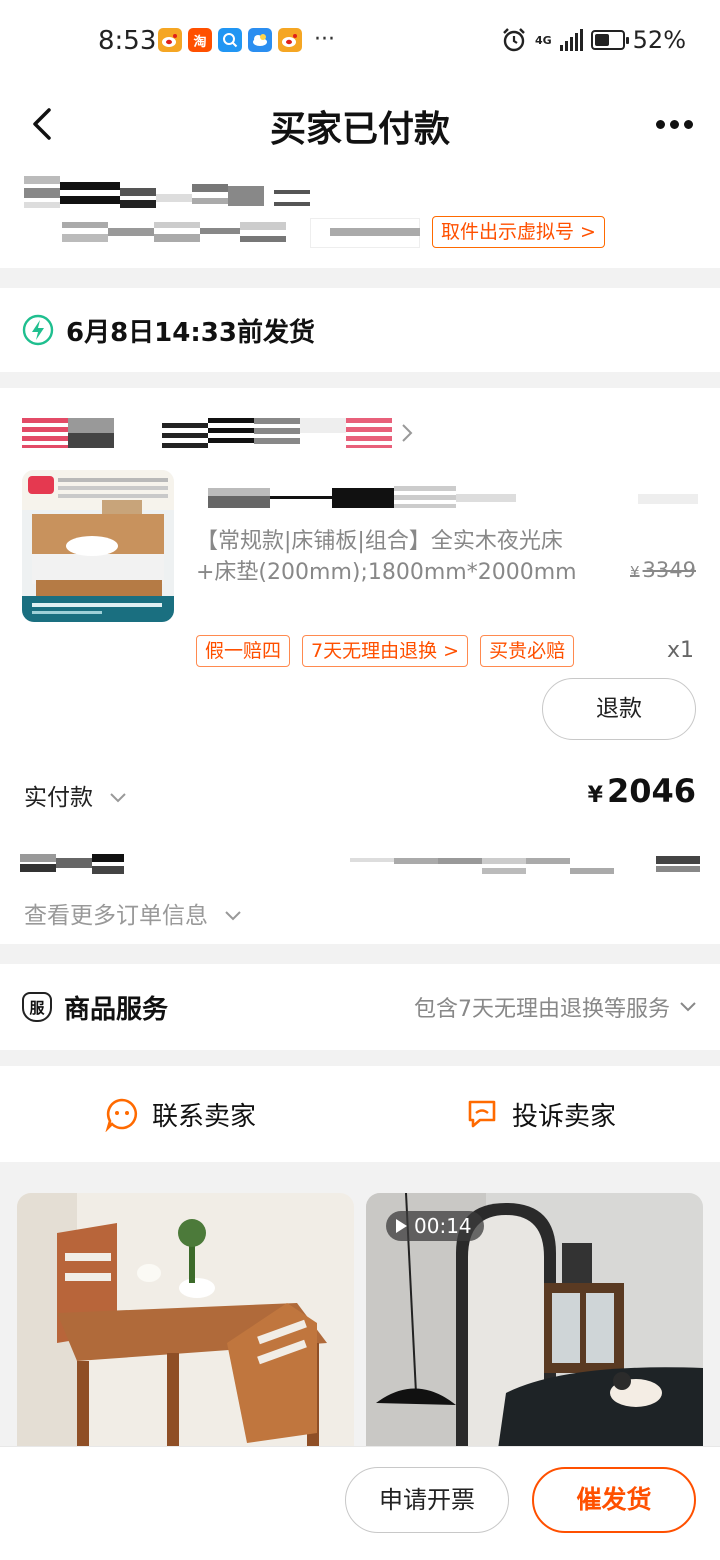 Image resolution: width=720 pixels, height=1560 pixels. Describe the element at coordinates (116, 916) in the screenshot. I see `more-order-info-label: 查看更多订单信息` at that location.